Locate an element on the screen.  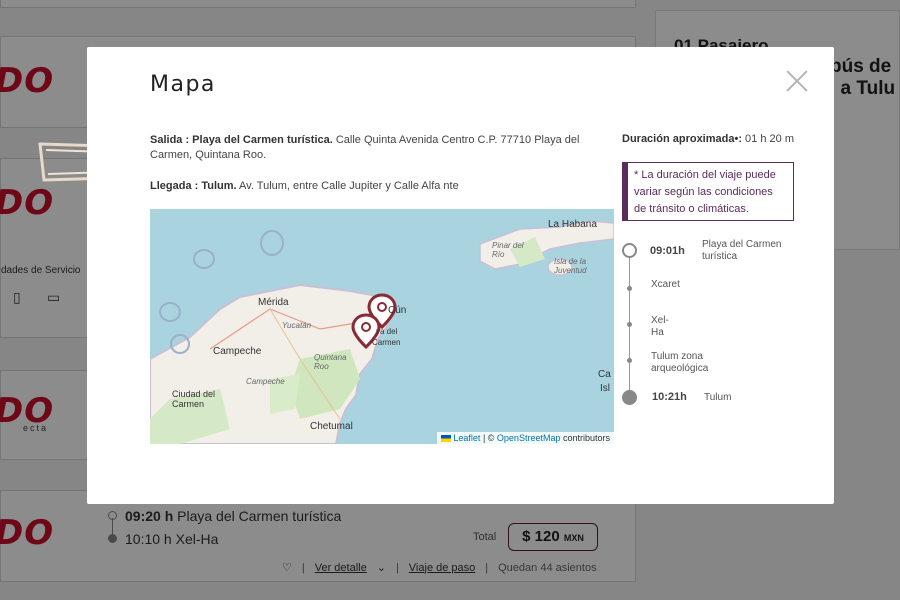
map-label: Chetumal is located at coordinates (331, 426).